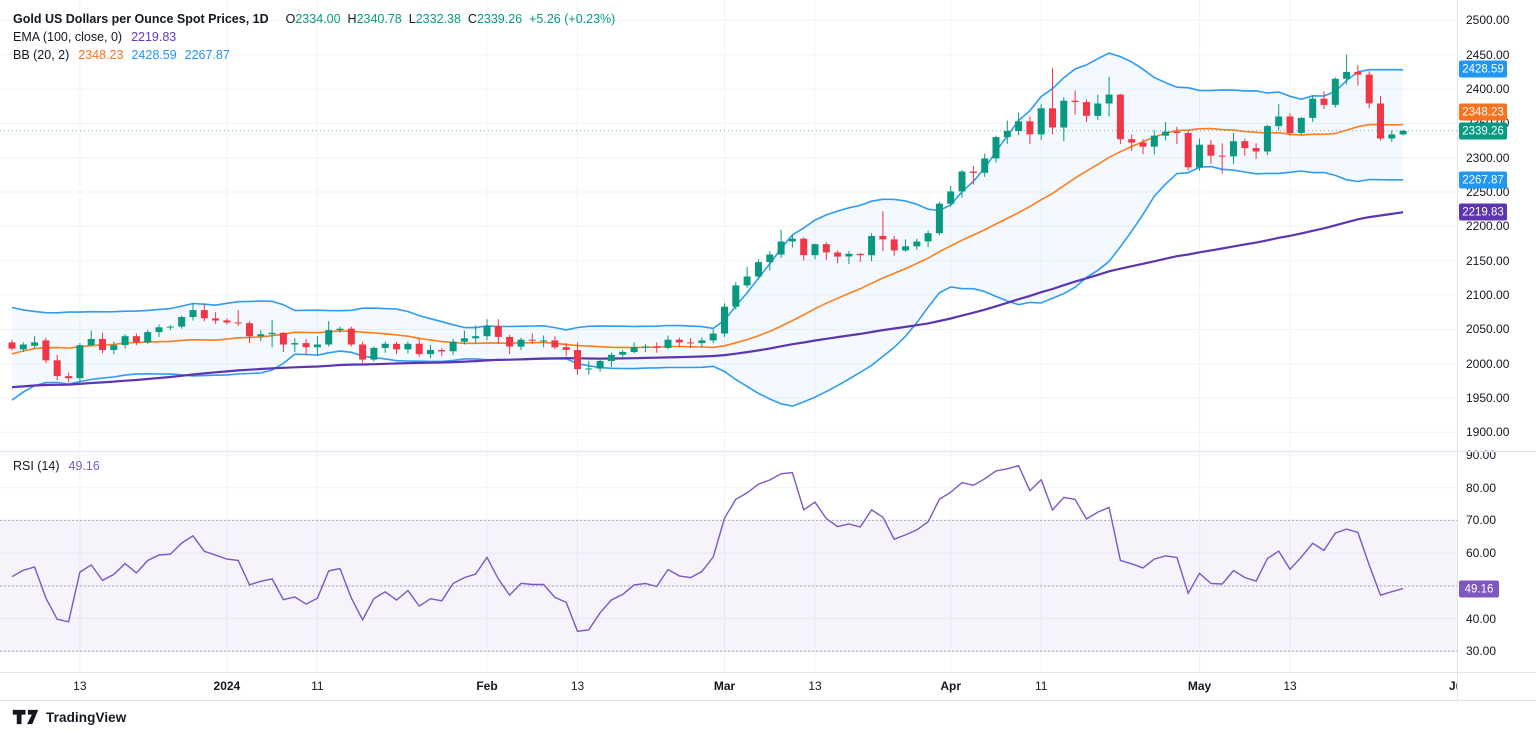  What do you see at coordinates (768, 451) in the screenshot?
I see `pane-divider` at bounding box center [768, 451].